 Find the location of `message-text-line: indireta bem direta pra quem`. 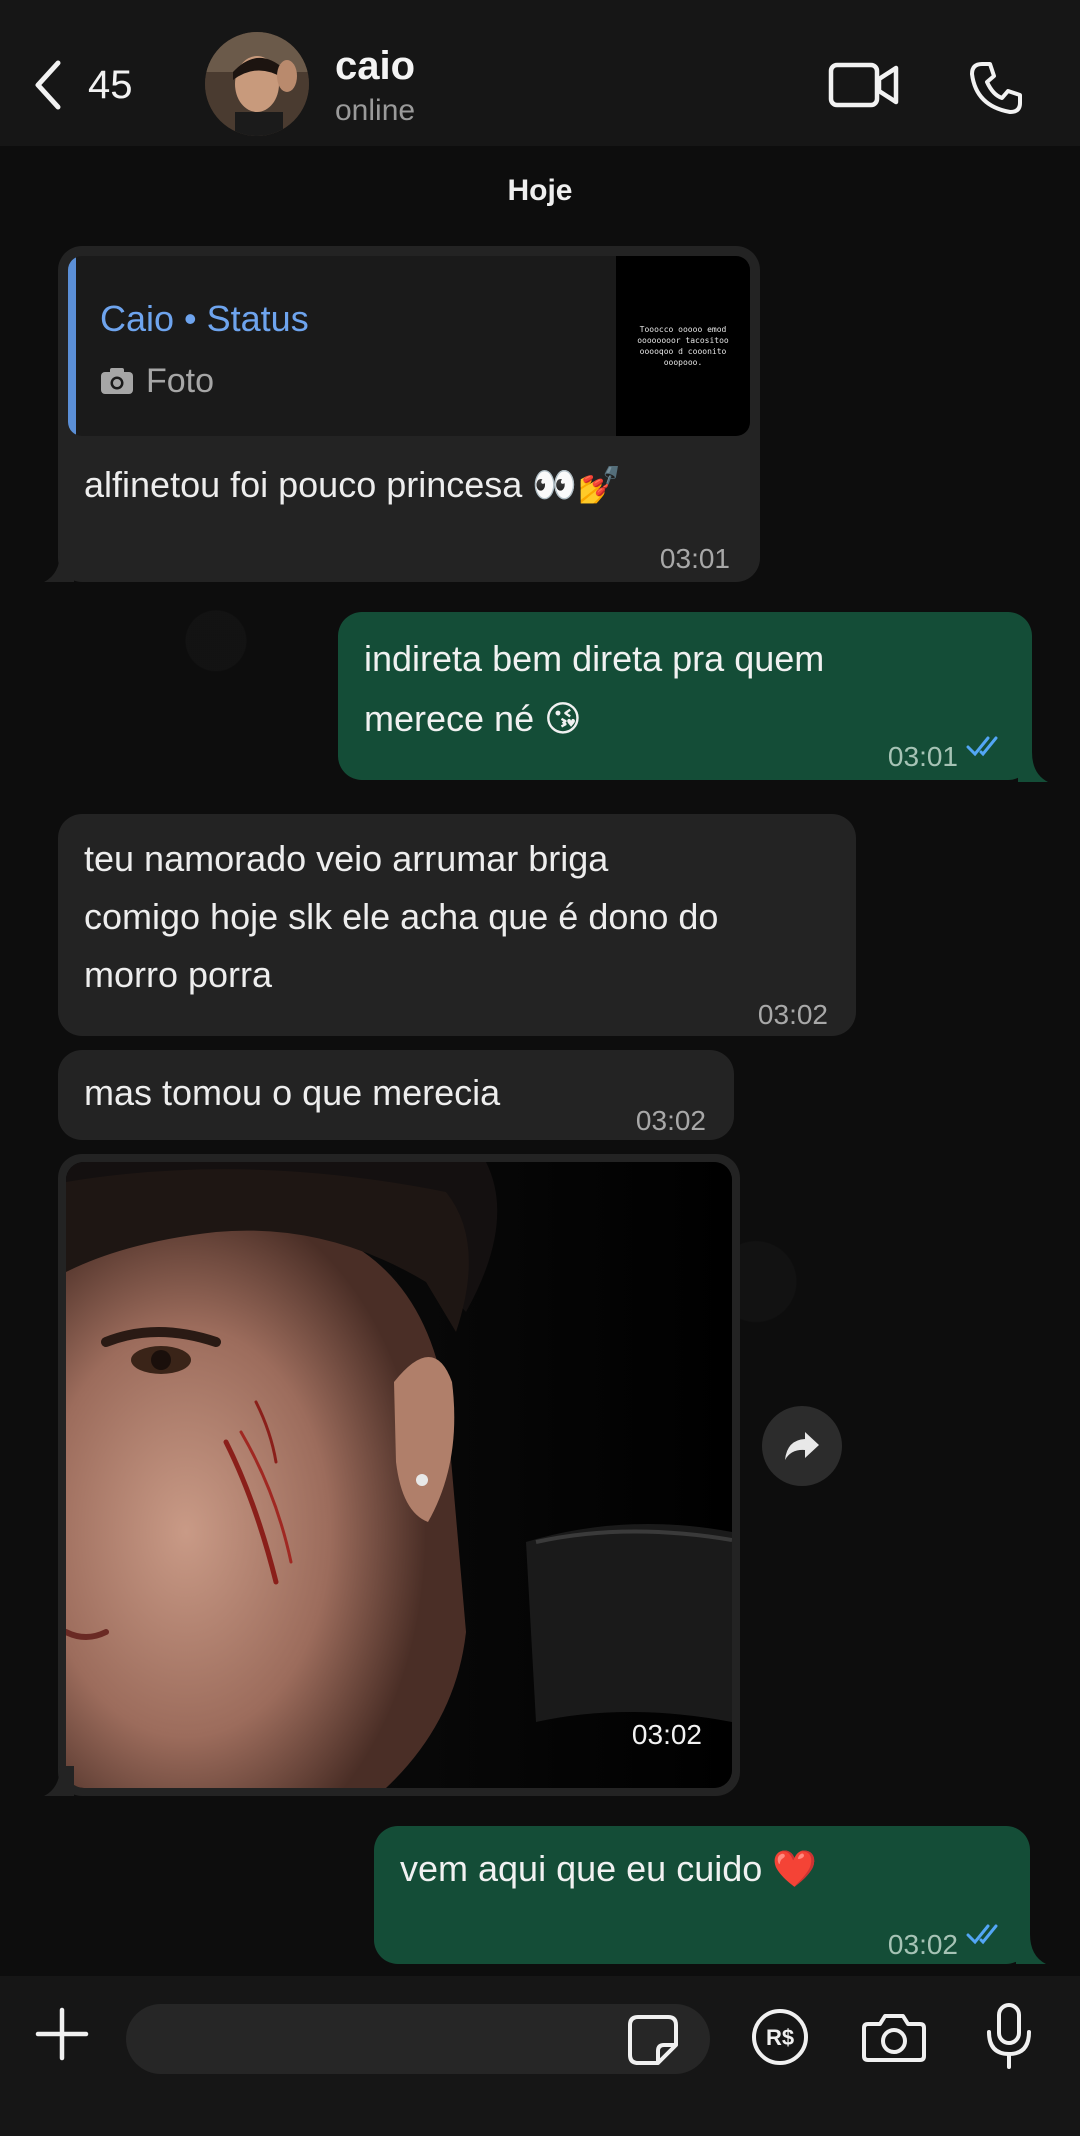

message-text-line: indireta bem direta pra quem is located at coordinates (594, 658).